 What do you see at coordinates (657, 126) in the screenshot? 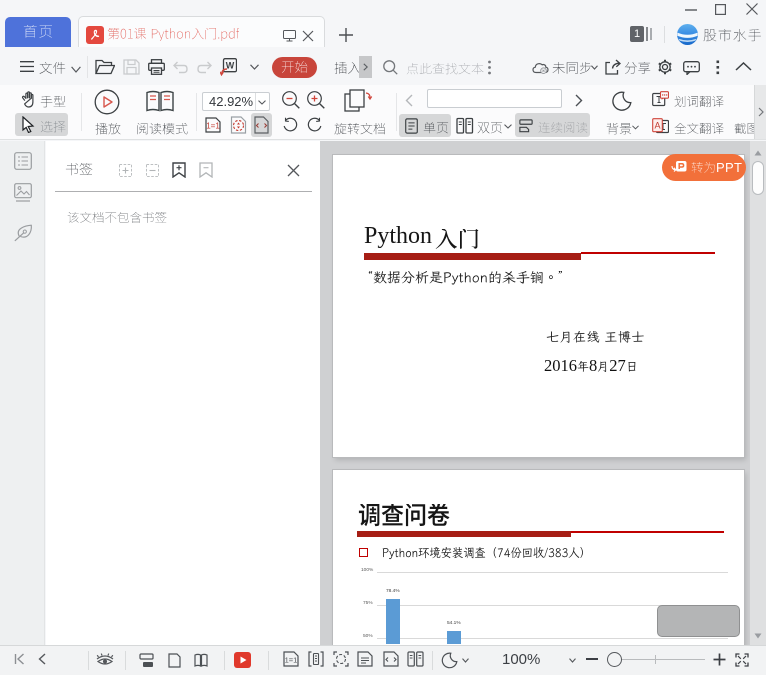
I see `svg-text: A` at bounding box center [657, 126].